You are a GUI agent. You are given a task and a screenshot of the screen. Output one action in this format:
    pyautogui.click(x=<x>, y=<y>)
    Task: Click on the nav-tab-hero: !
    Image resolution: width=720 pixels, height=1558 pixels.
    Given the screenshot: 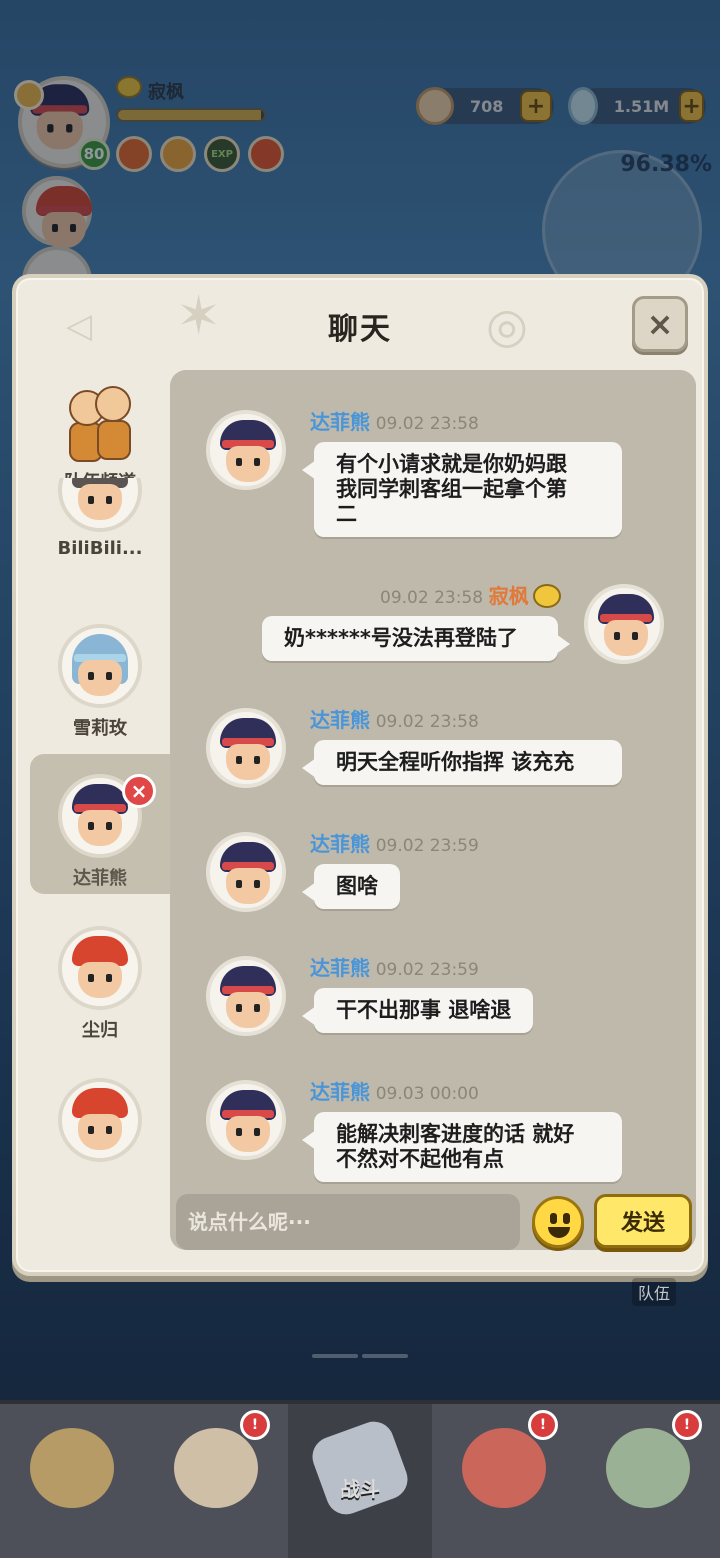 What is the action you would take?
    pyautogui.click(x=216, y=1481)
    